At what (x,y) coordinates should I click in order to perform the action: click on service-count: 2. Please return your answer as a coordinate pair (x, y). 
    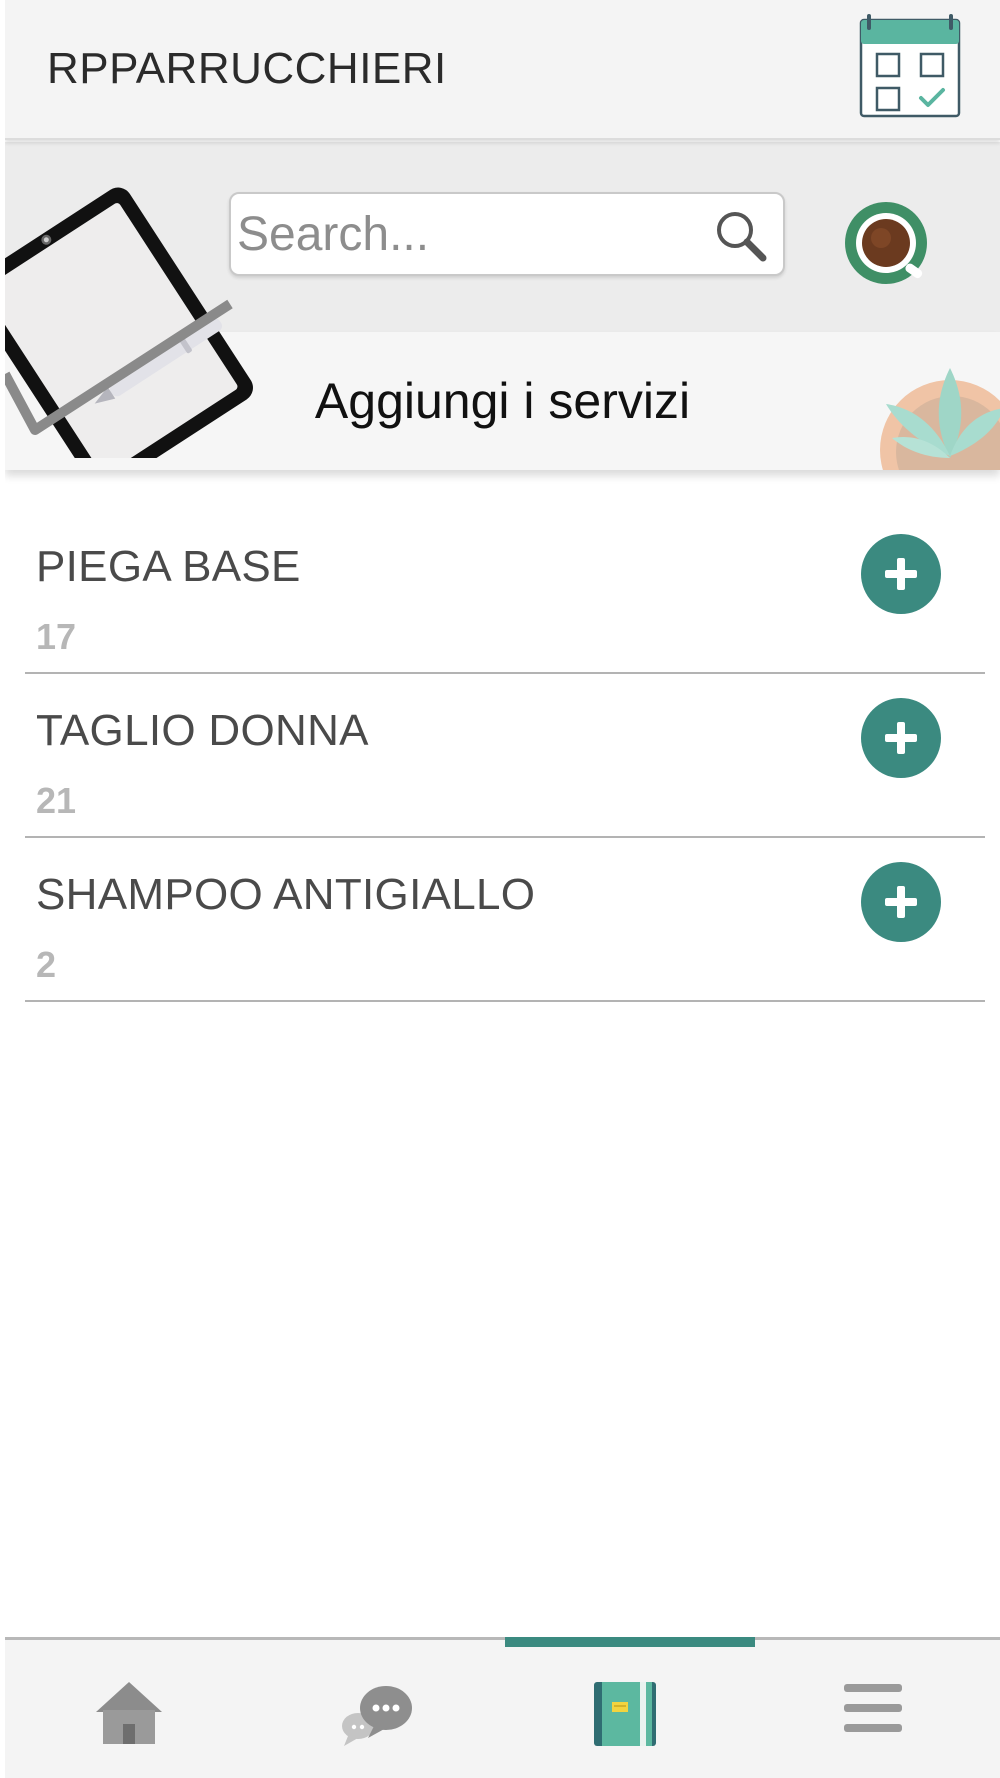
    Looking at the image, I should click on (46, 964).